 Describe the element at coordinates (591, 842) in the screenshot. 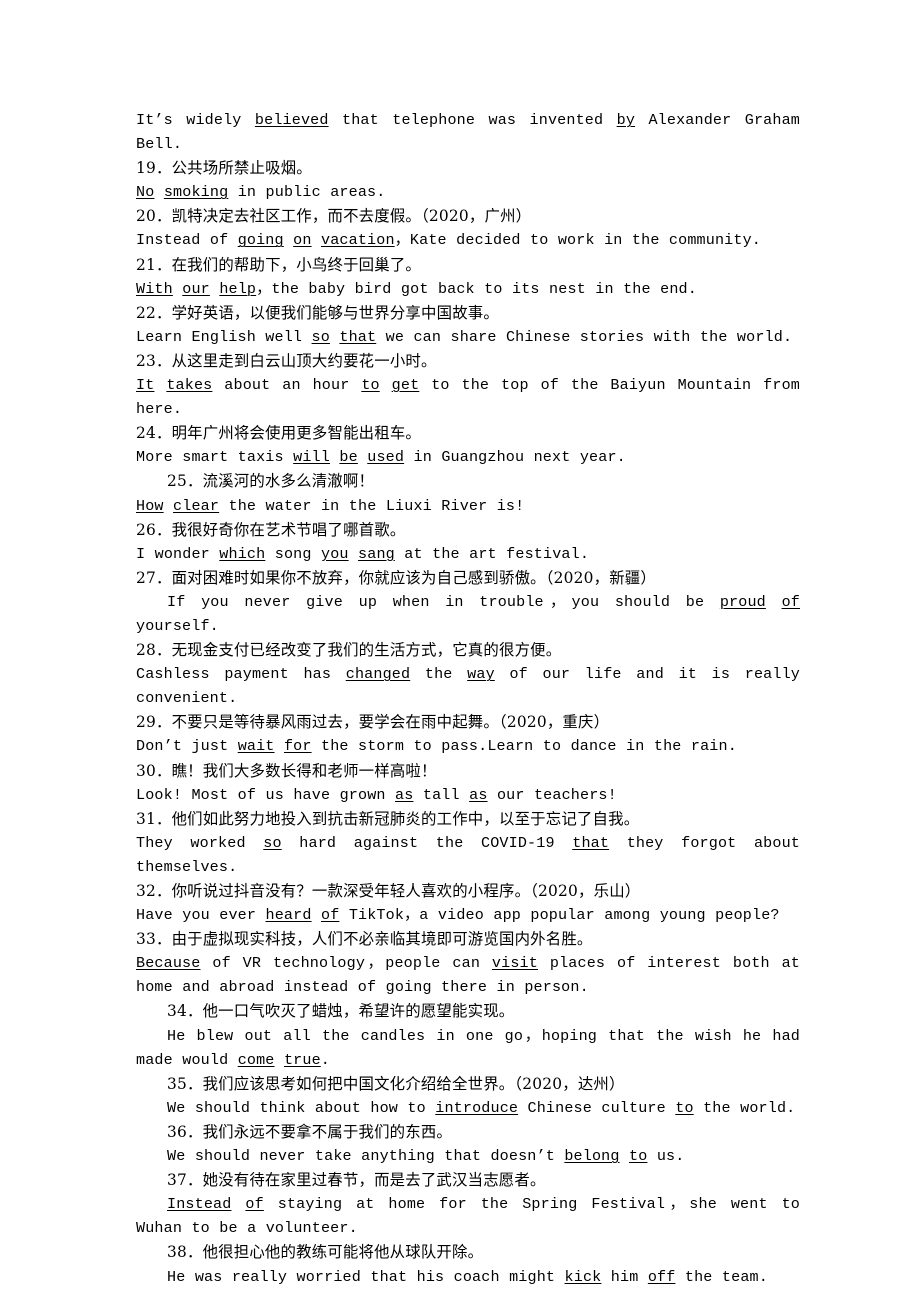

I see `answer-blank: that` at that location.